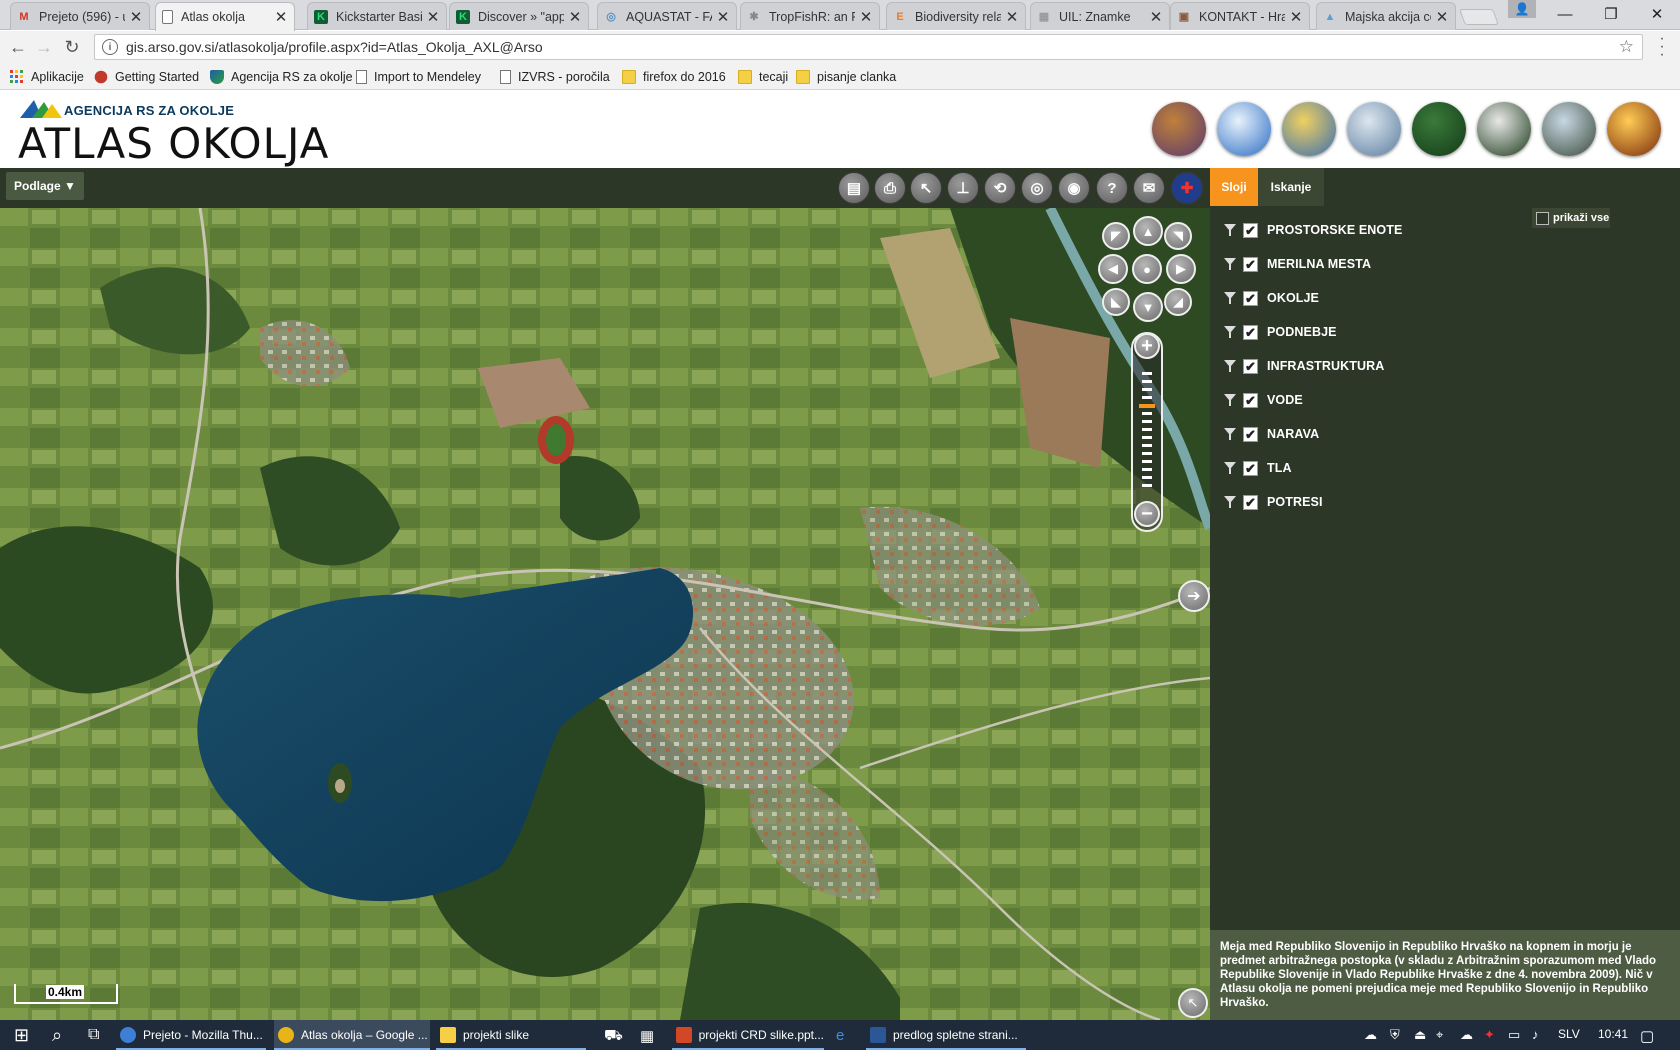  I want to click on tab-10: ▲ Majska akcija ce ✕, so click(1386, 16).